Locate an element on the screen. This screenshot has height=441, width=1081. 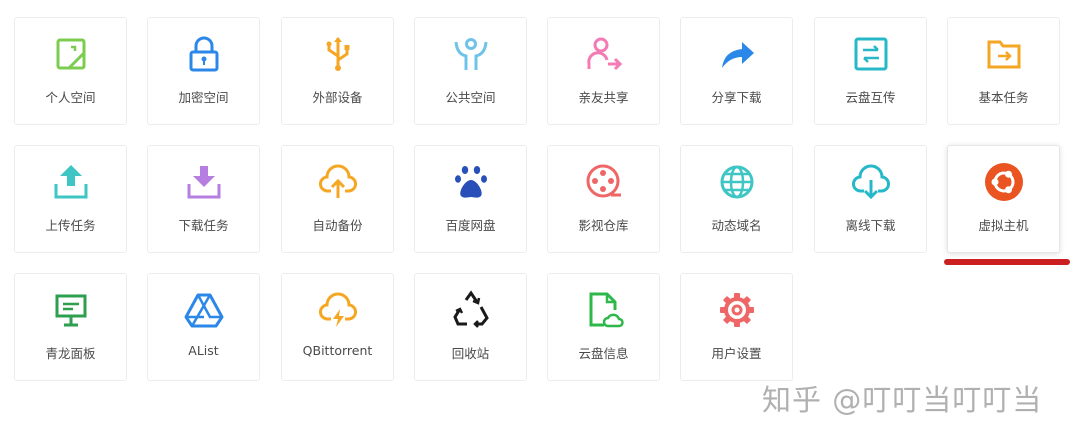
tile-qbittorrent: QBittorrent is located at coordinates (337, 327).